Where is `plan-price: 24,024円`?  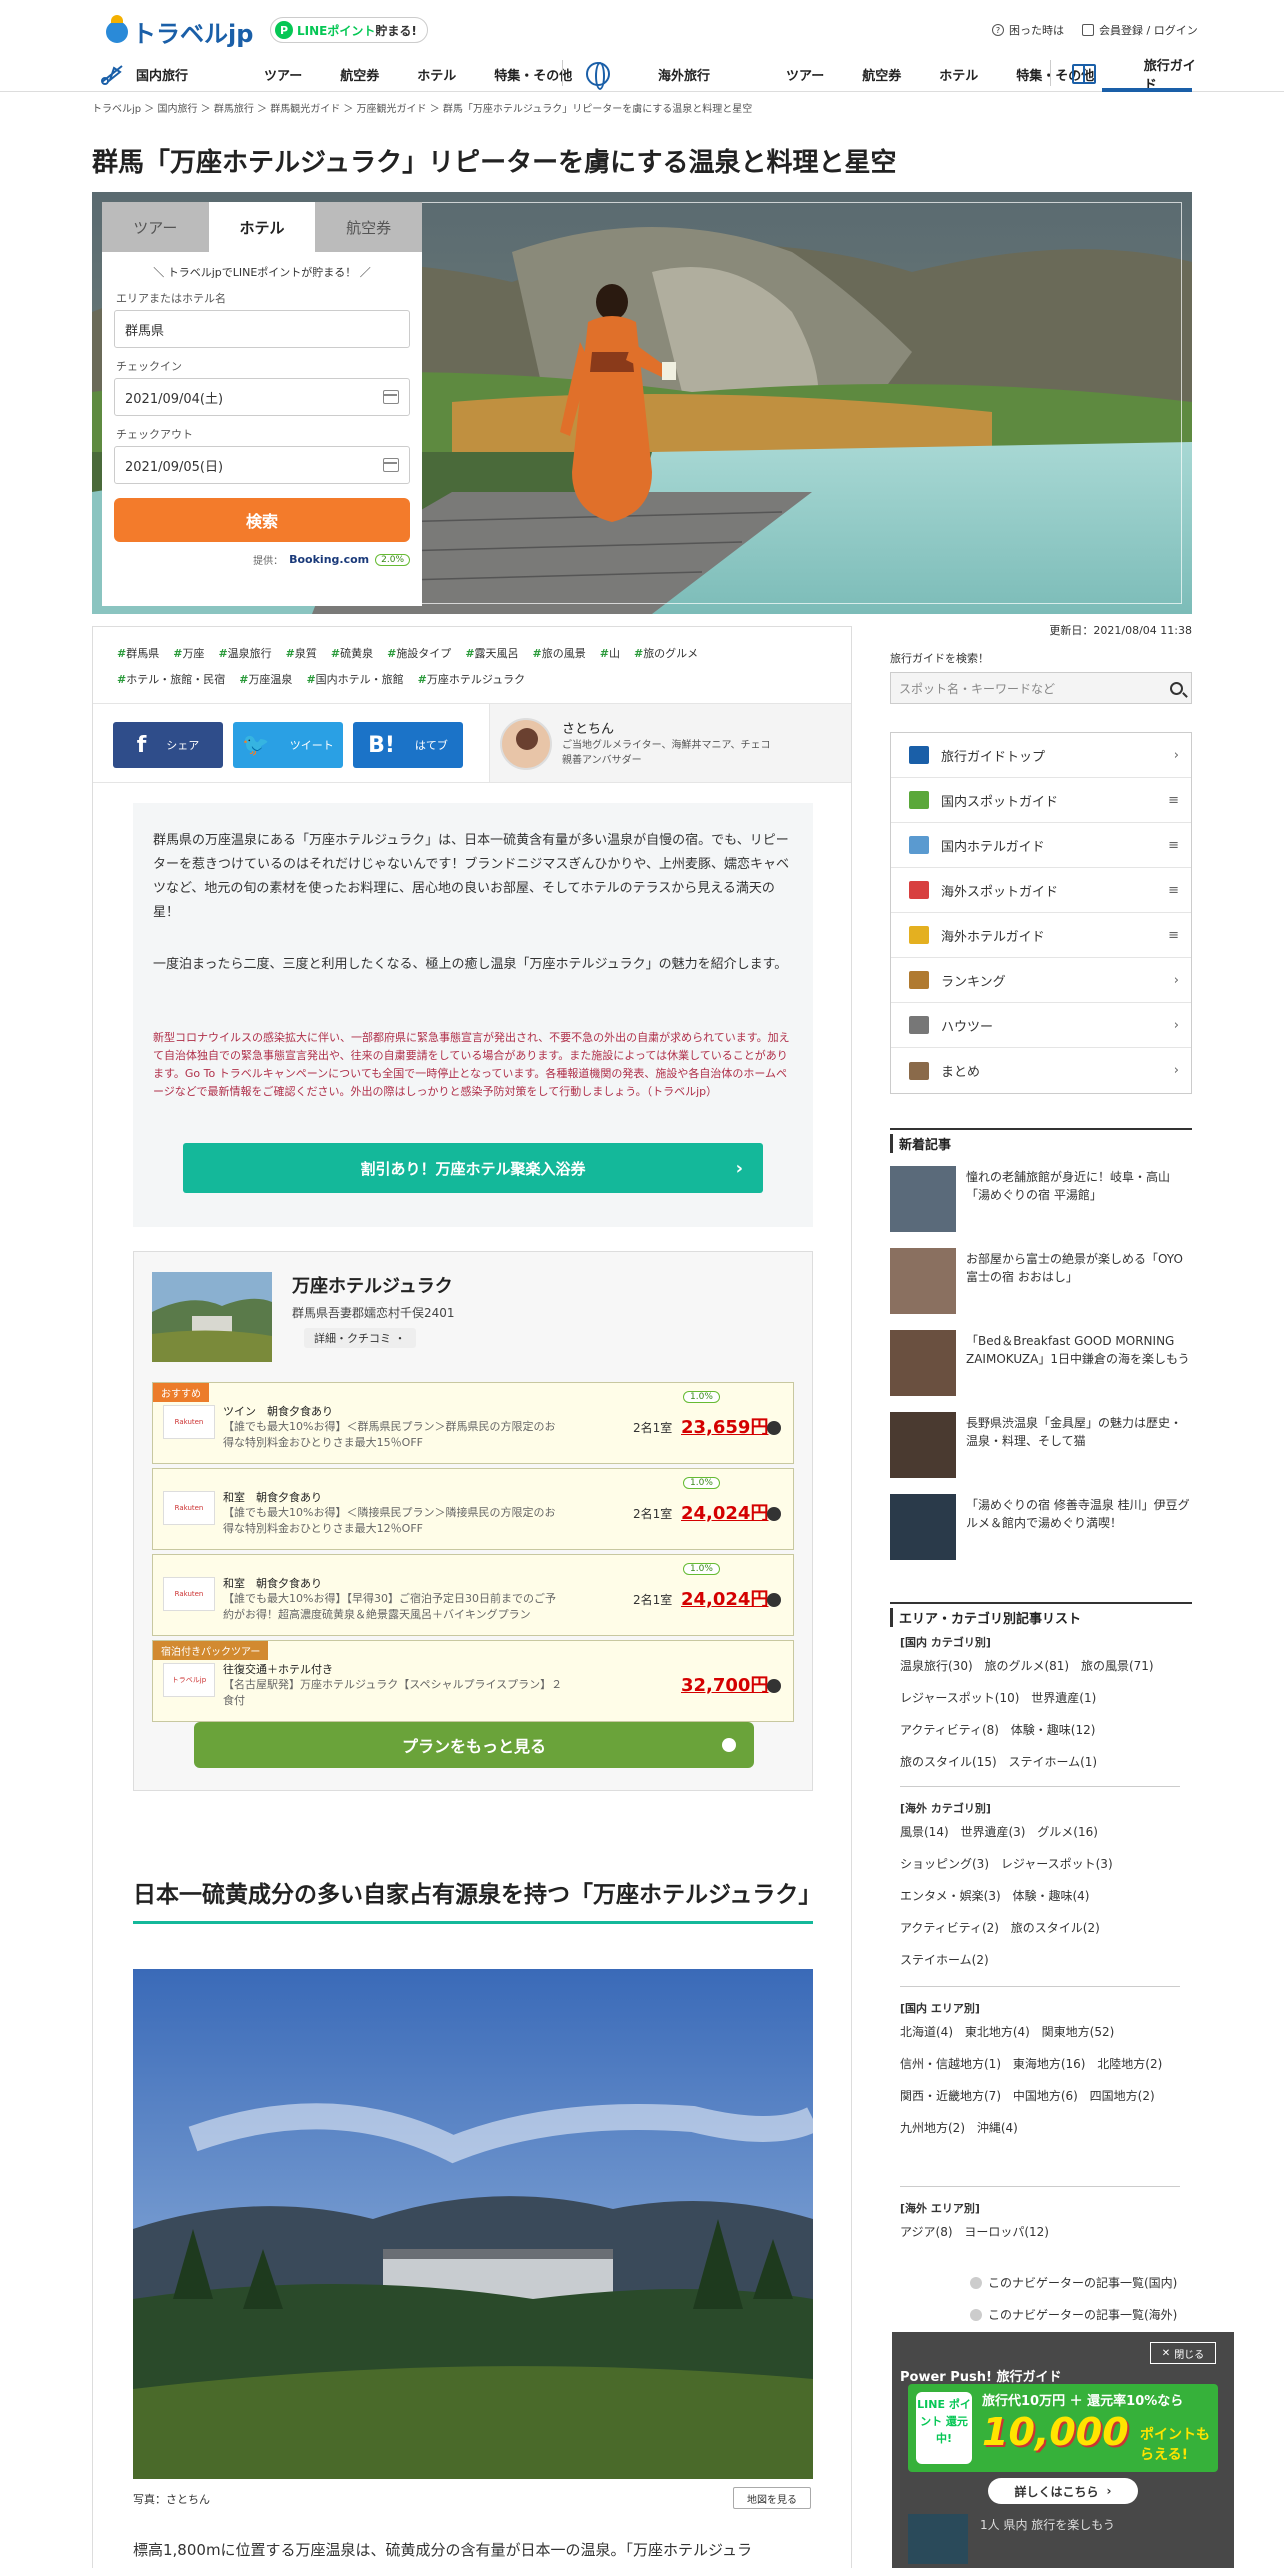
plan-price: 24,024円 is located at coordinates (724, 1512).